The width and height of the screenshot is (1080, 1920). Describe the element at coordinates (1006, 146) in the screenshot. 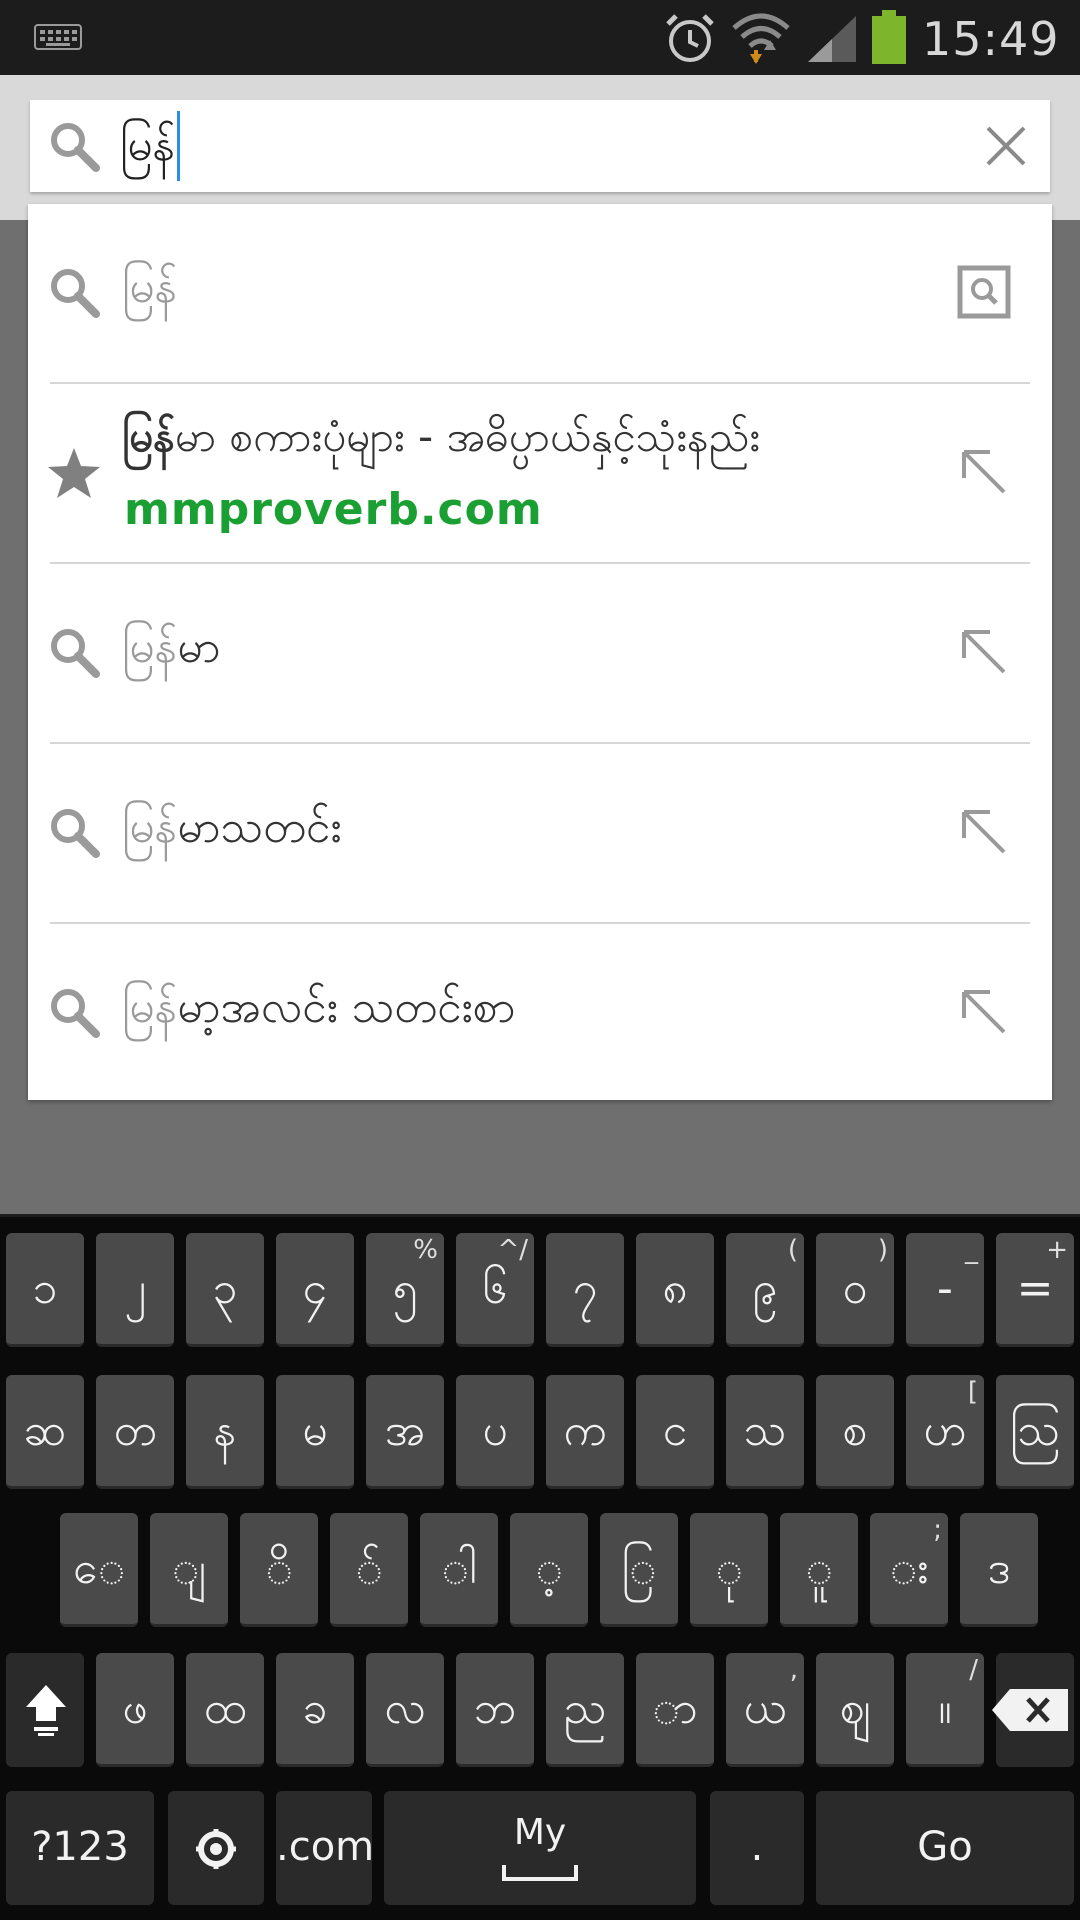

I see `close-icon` at that location.